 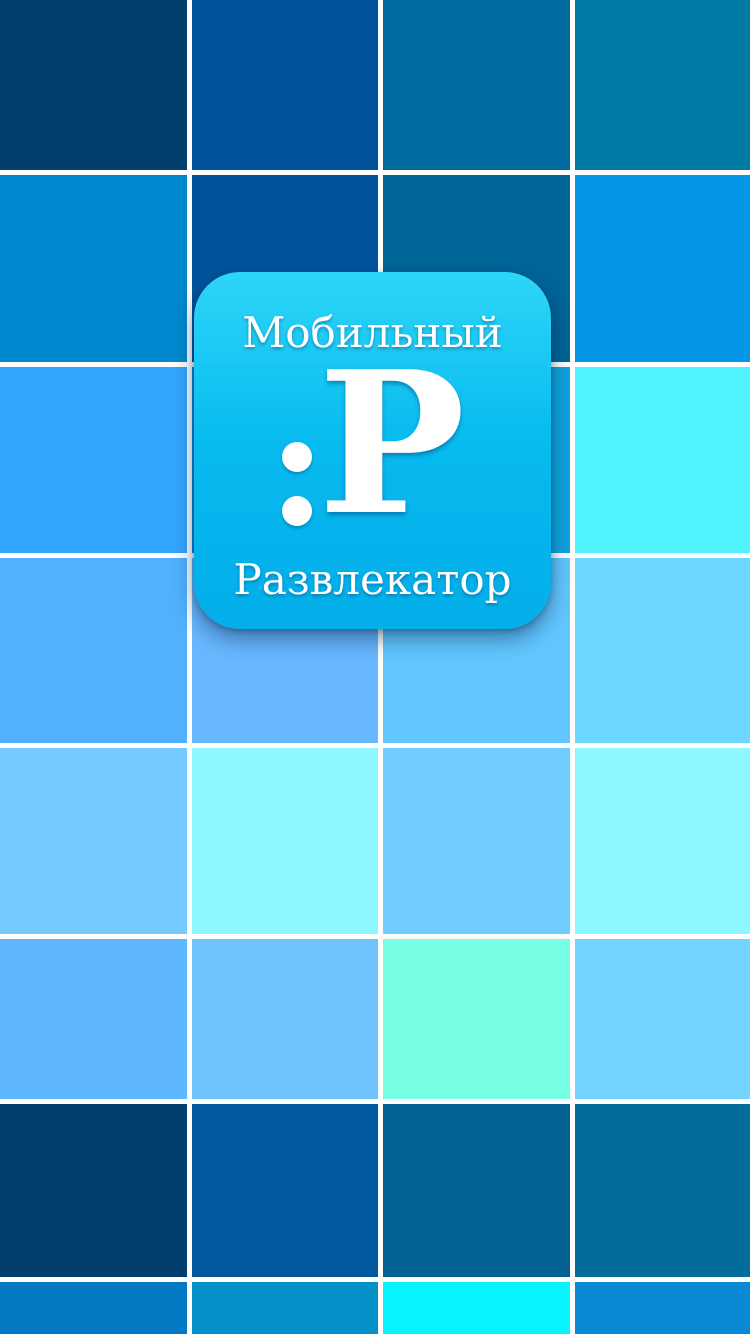 I want to click on logo-mark: P, so click(x=369, y=444).